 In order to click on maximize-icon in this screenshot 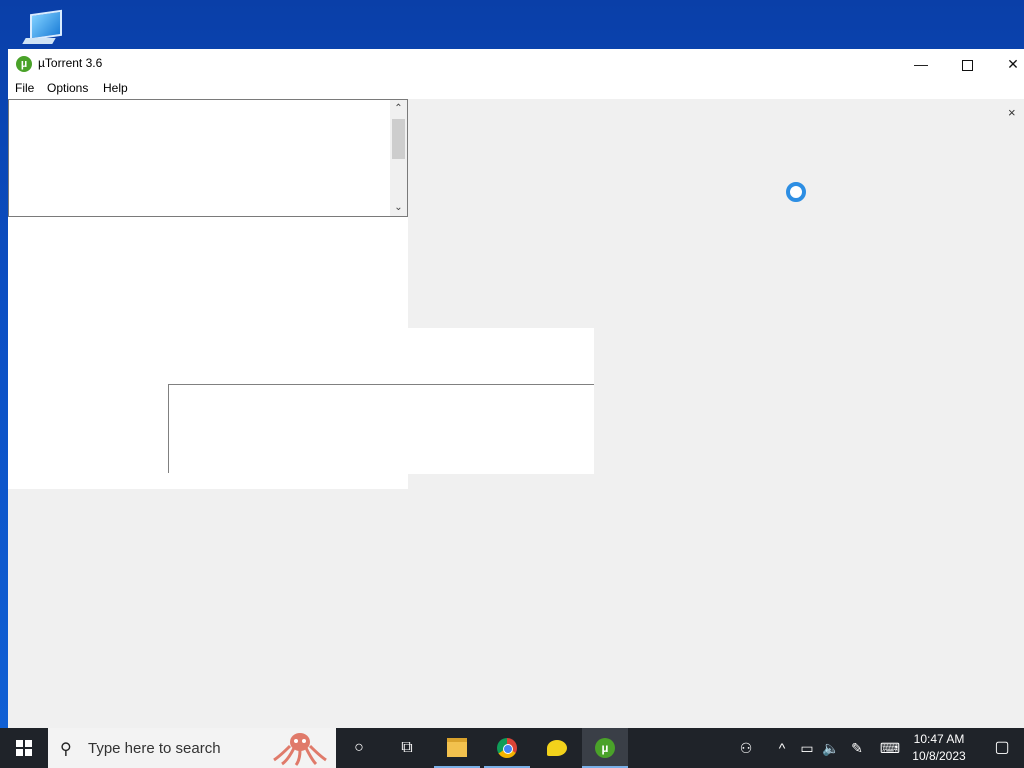, I will do `click(967, 65)`.